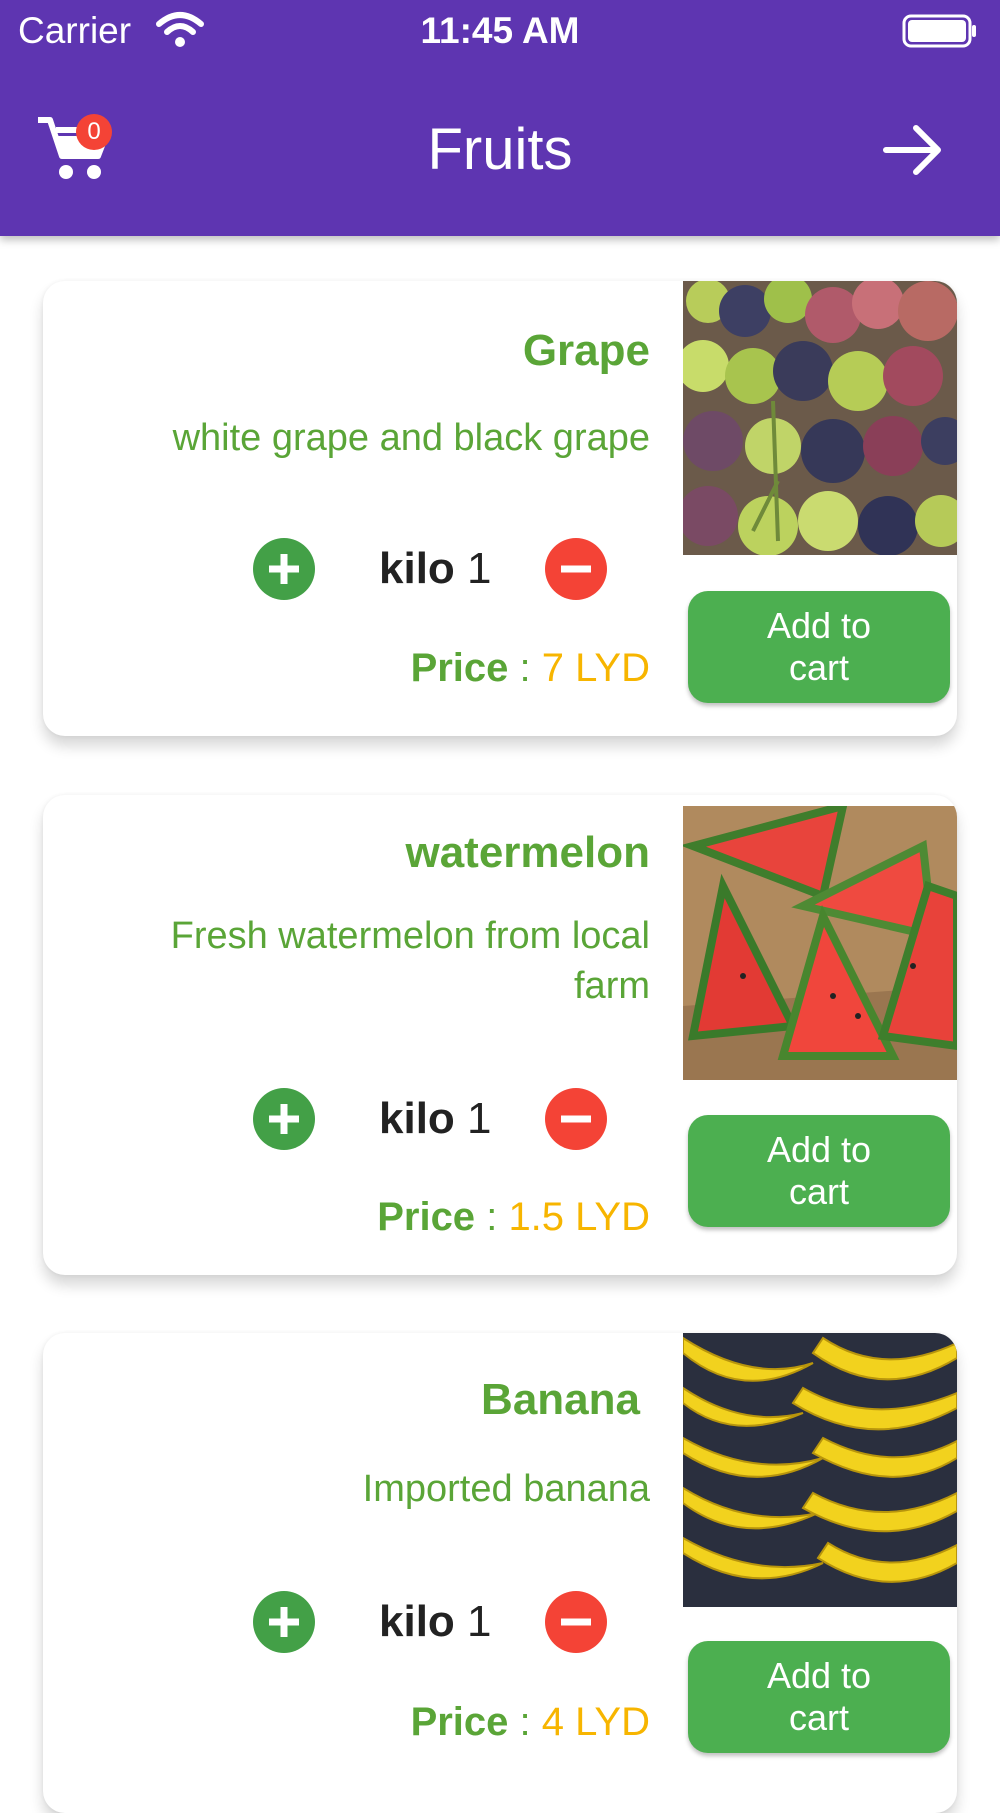  What do you see at coordinates (500, 149) in the screenshot?
I see `page-title: Fruits` at bounding box center [500, 149].